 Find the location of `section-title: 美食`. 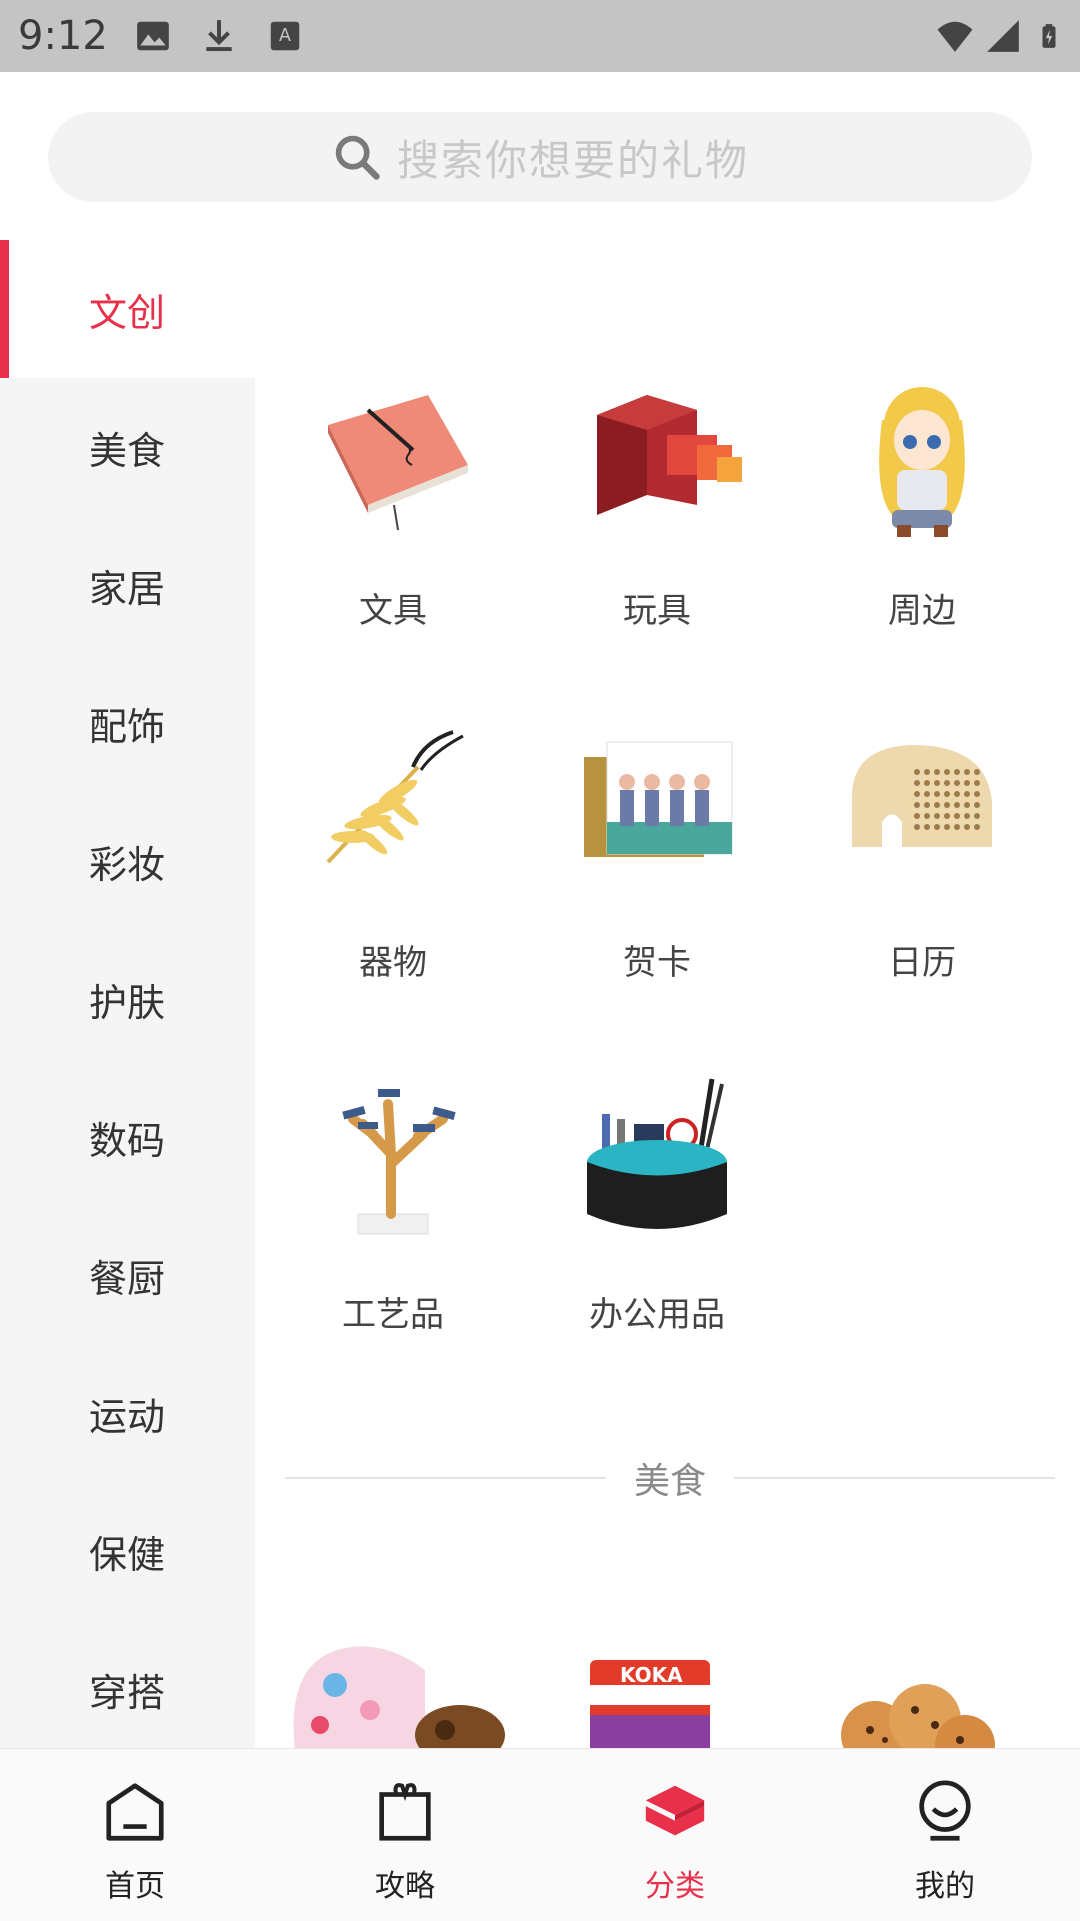

section-title: 美食 is located at coordinates (670, 1481).